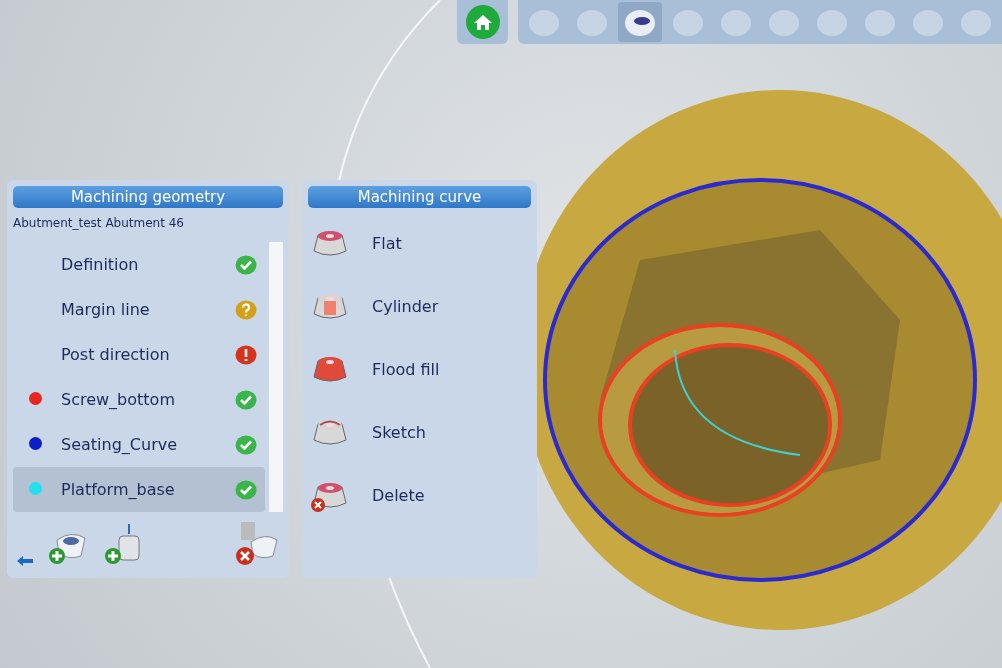 The height and width of the screenshot is (668, 1002). I want to click on geometry-item: Screw_bottom, so click(139, 399).